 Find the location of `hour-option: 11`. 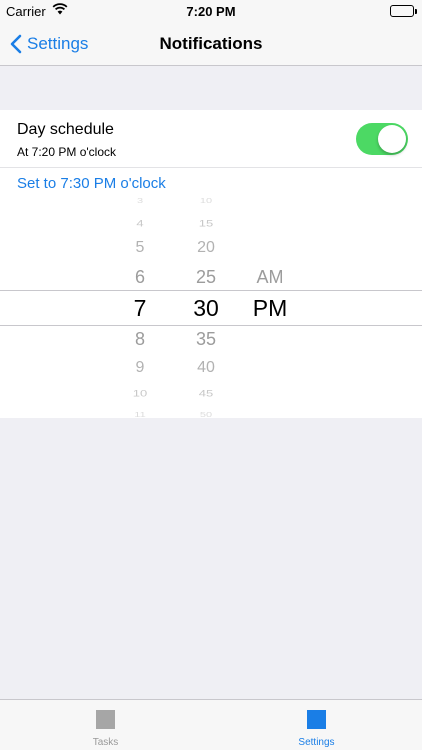

hour-option: 11 is located at coordinates (139, 415).